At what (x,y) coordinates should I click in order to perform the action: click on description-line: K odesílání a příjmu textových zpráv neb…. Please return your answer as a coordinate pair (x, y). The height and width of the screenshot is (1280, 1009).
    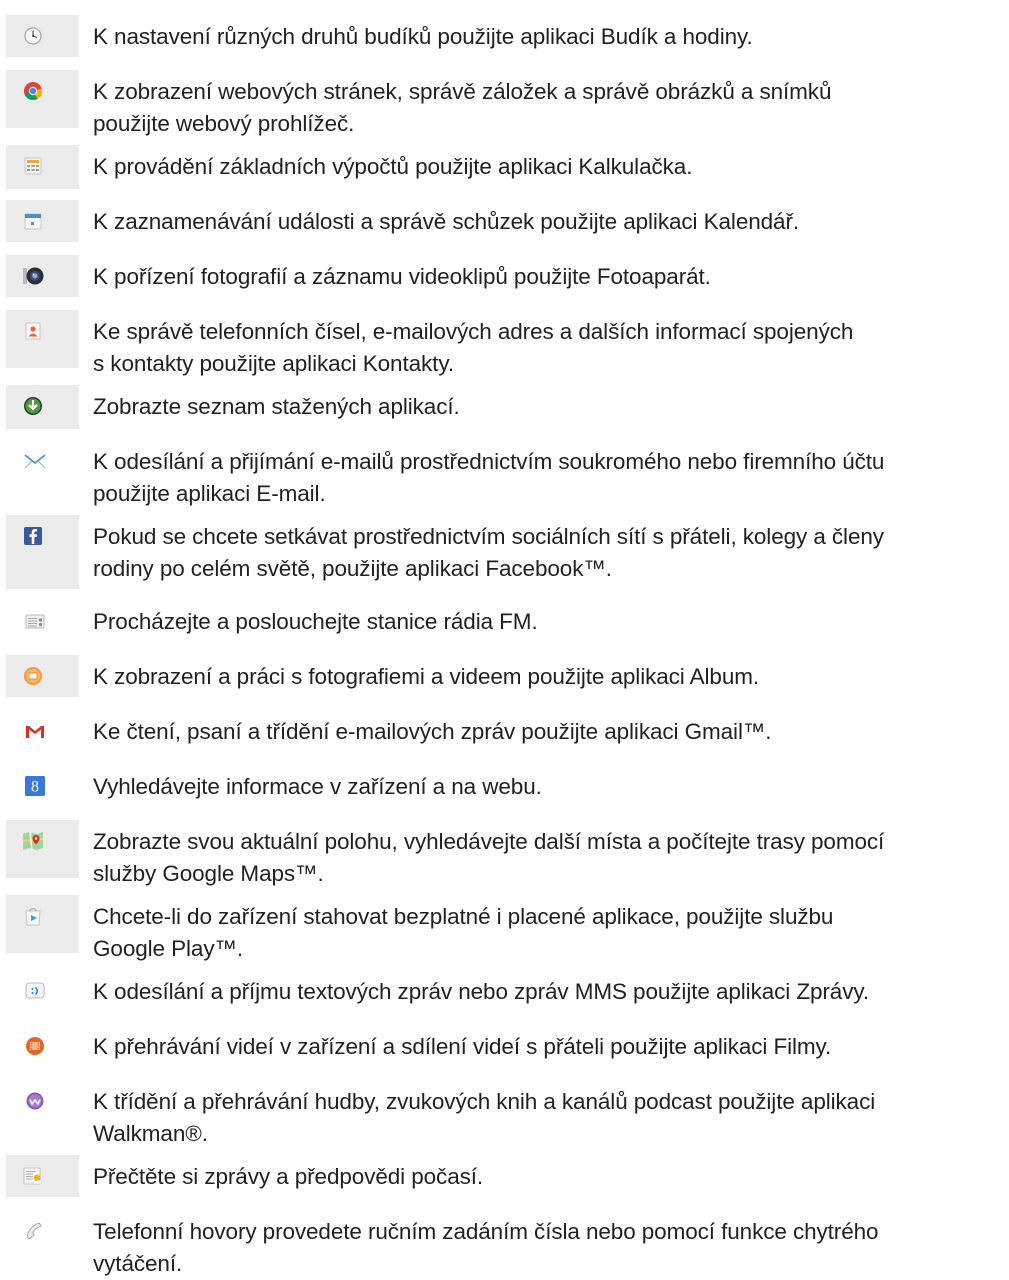
    Looking at the image, I should click on (481, 991).